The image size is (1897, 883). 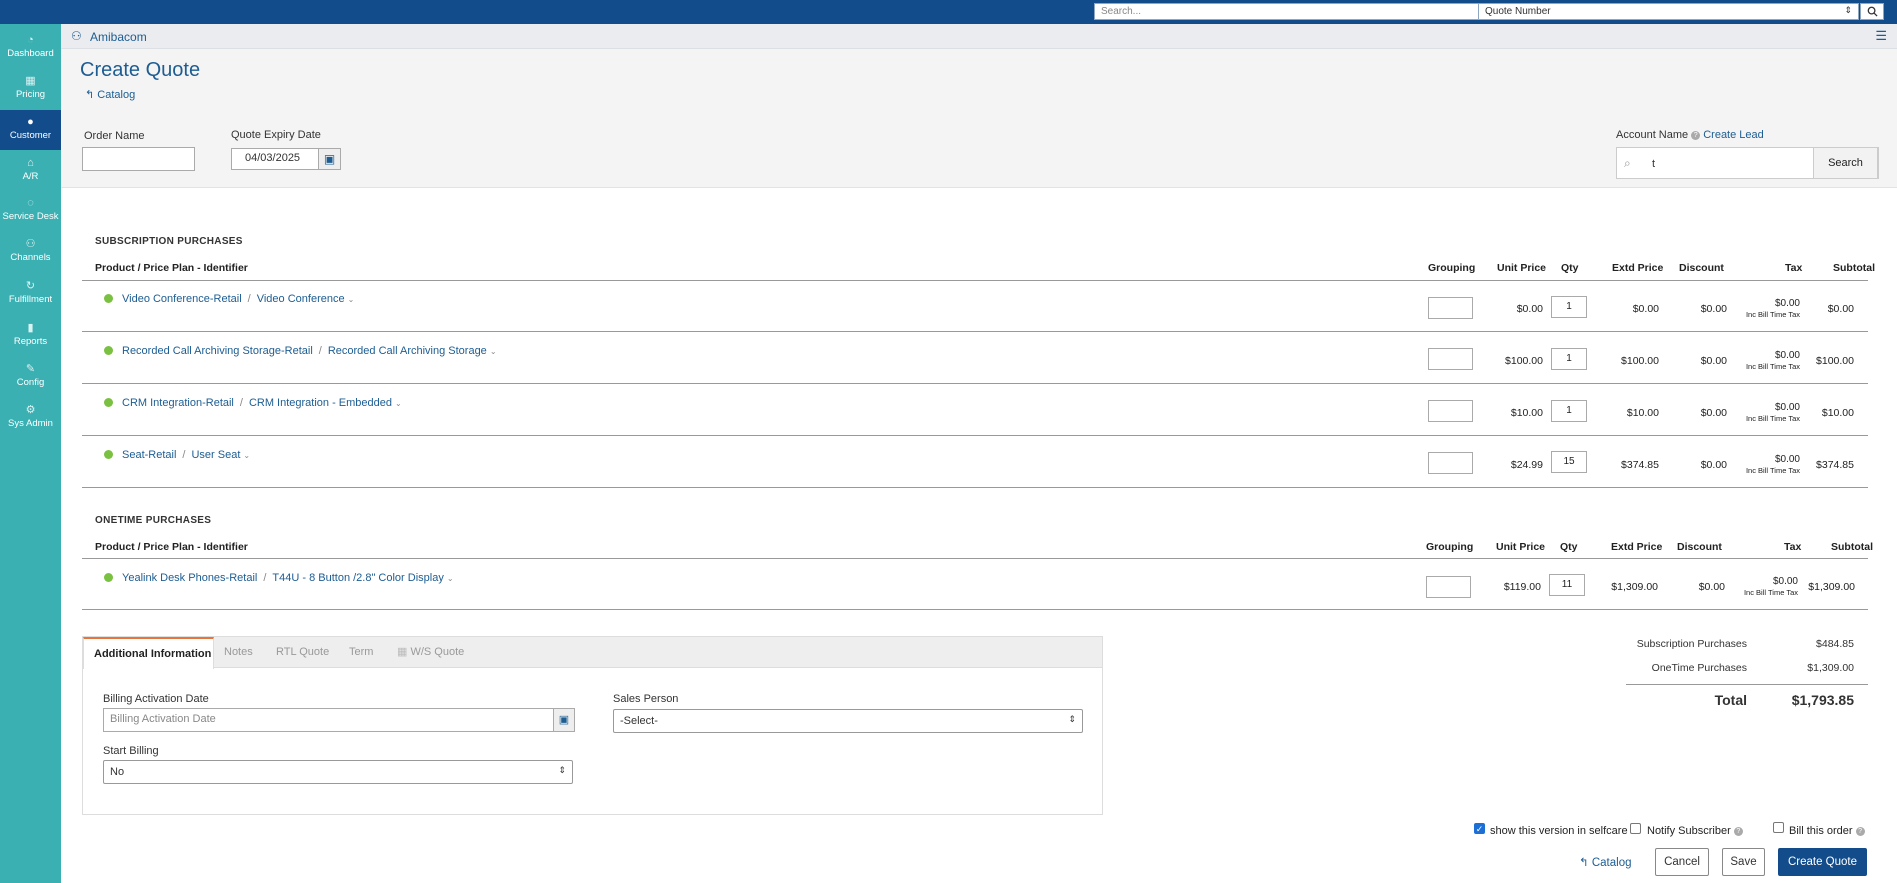 I want to click on product-name: Recorded Call Archiving Storage-Retail, so click(x=217, y=351).